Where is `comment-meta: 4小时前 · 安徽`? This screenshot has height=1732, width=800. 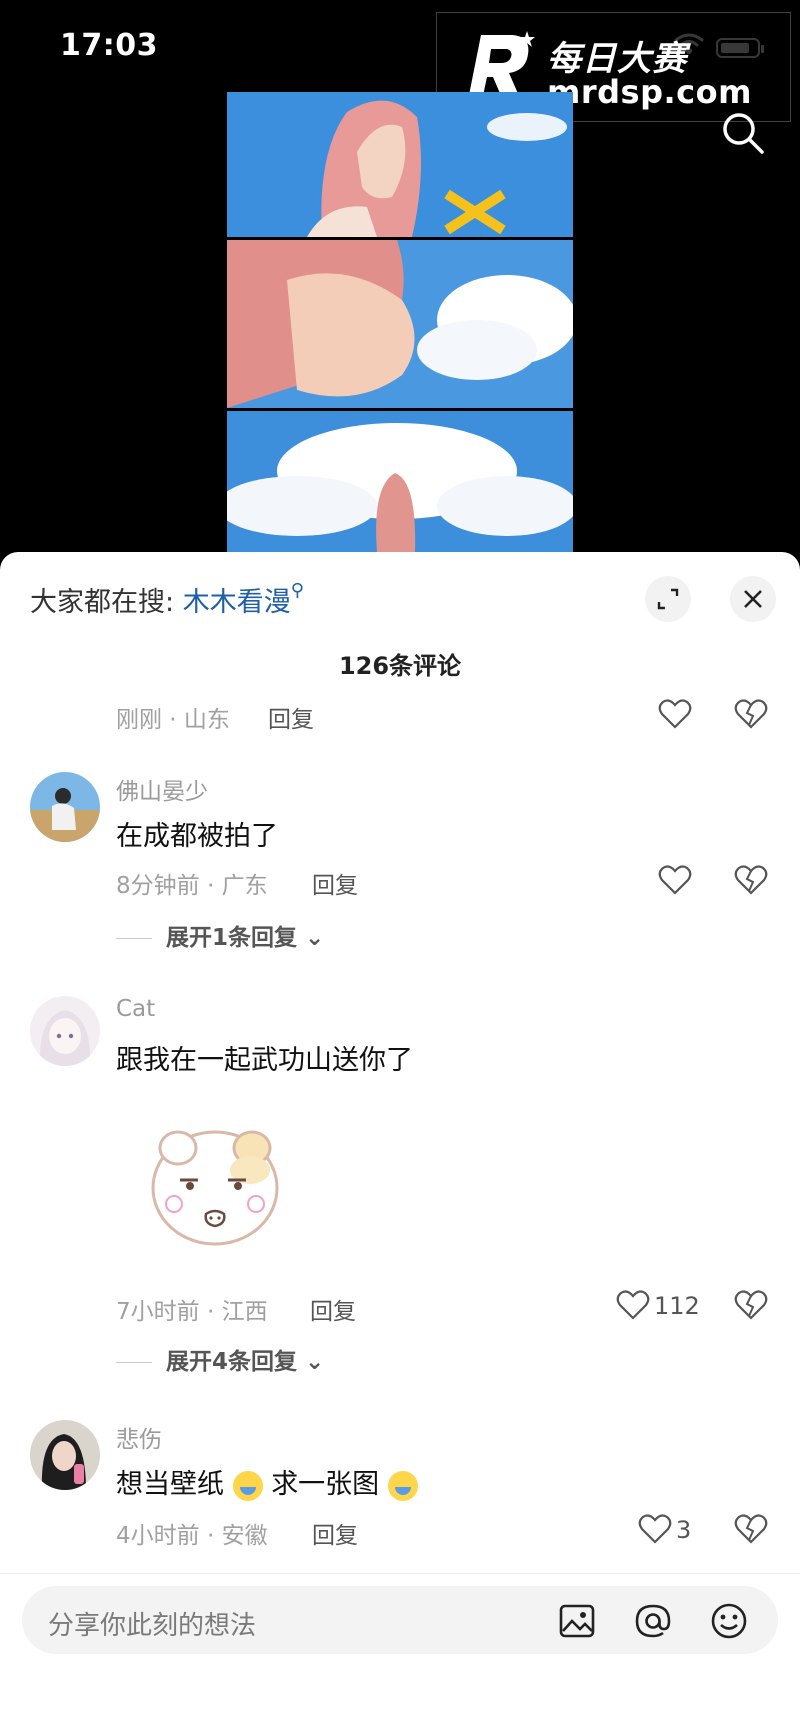
comment-meta: 4小时前 · 安徽 is located at coordinates (192, 1536).